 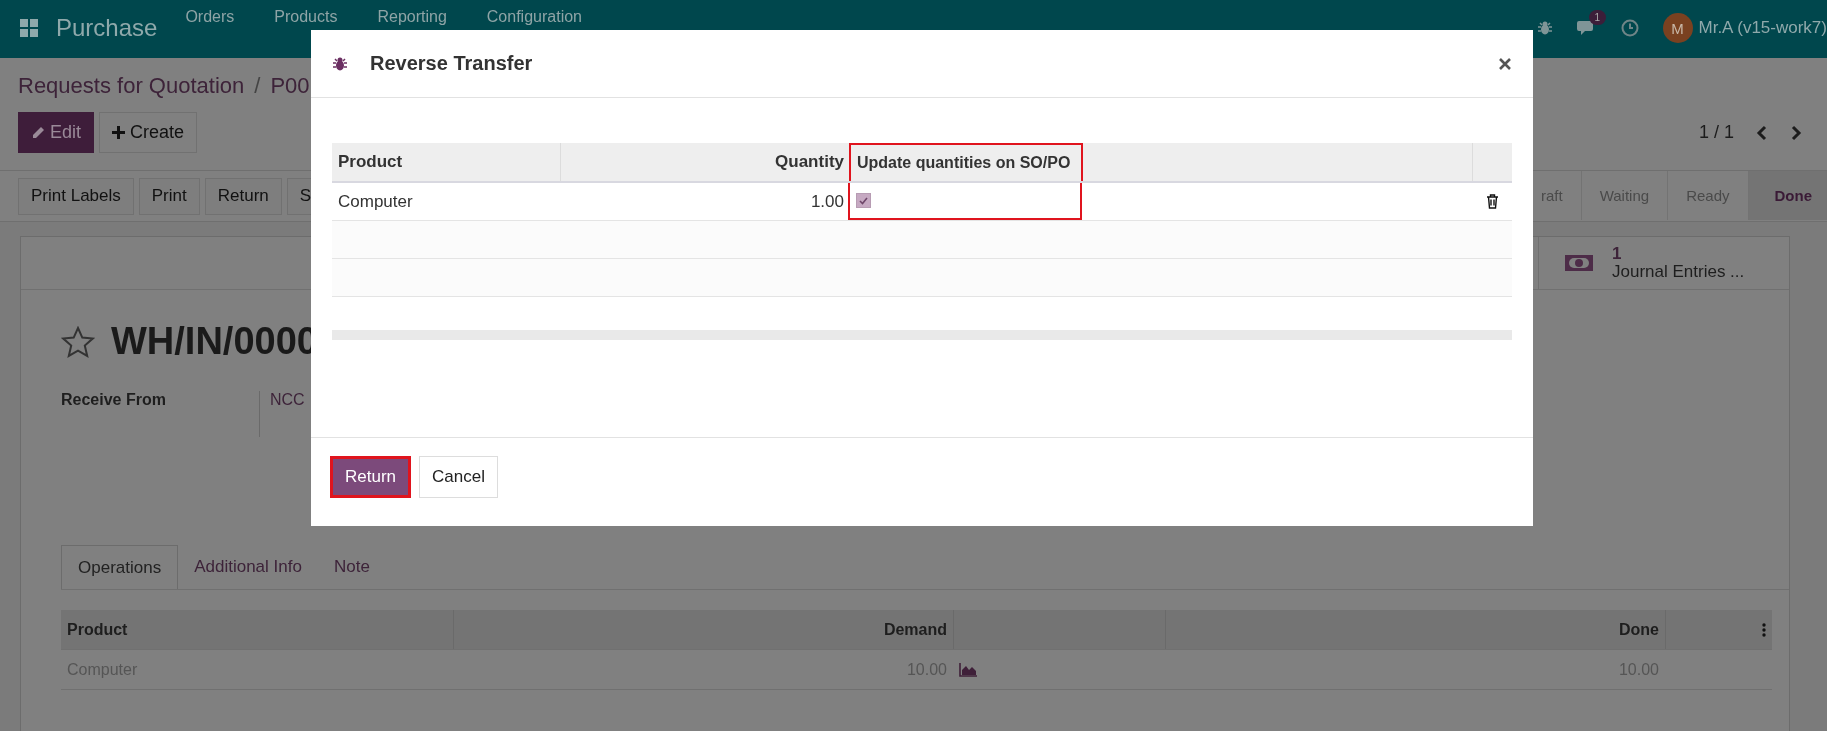 I want to click on return-button: Return, so click(x=371, y=477).